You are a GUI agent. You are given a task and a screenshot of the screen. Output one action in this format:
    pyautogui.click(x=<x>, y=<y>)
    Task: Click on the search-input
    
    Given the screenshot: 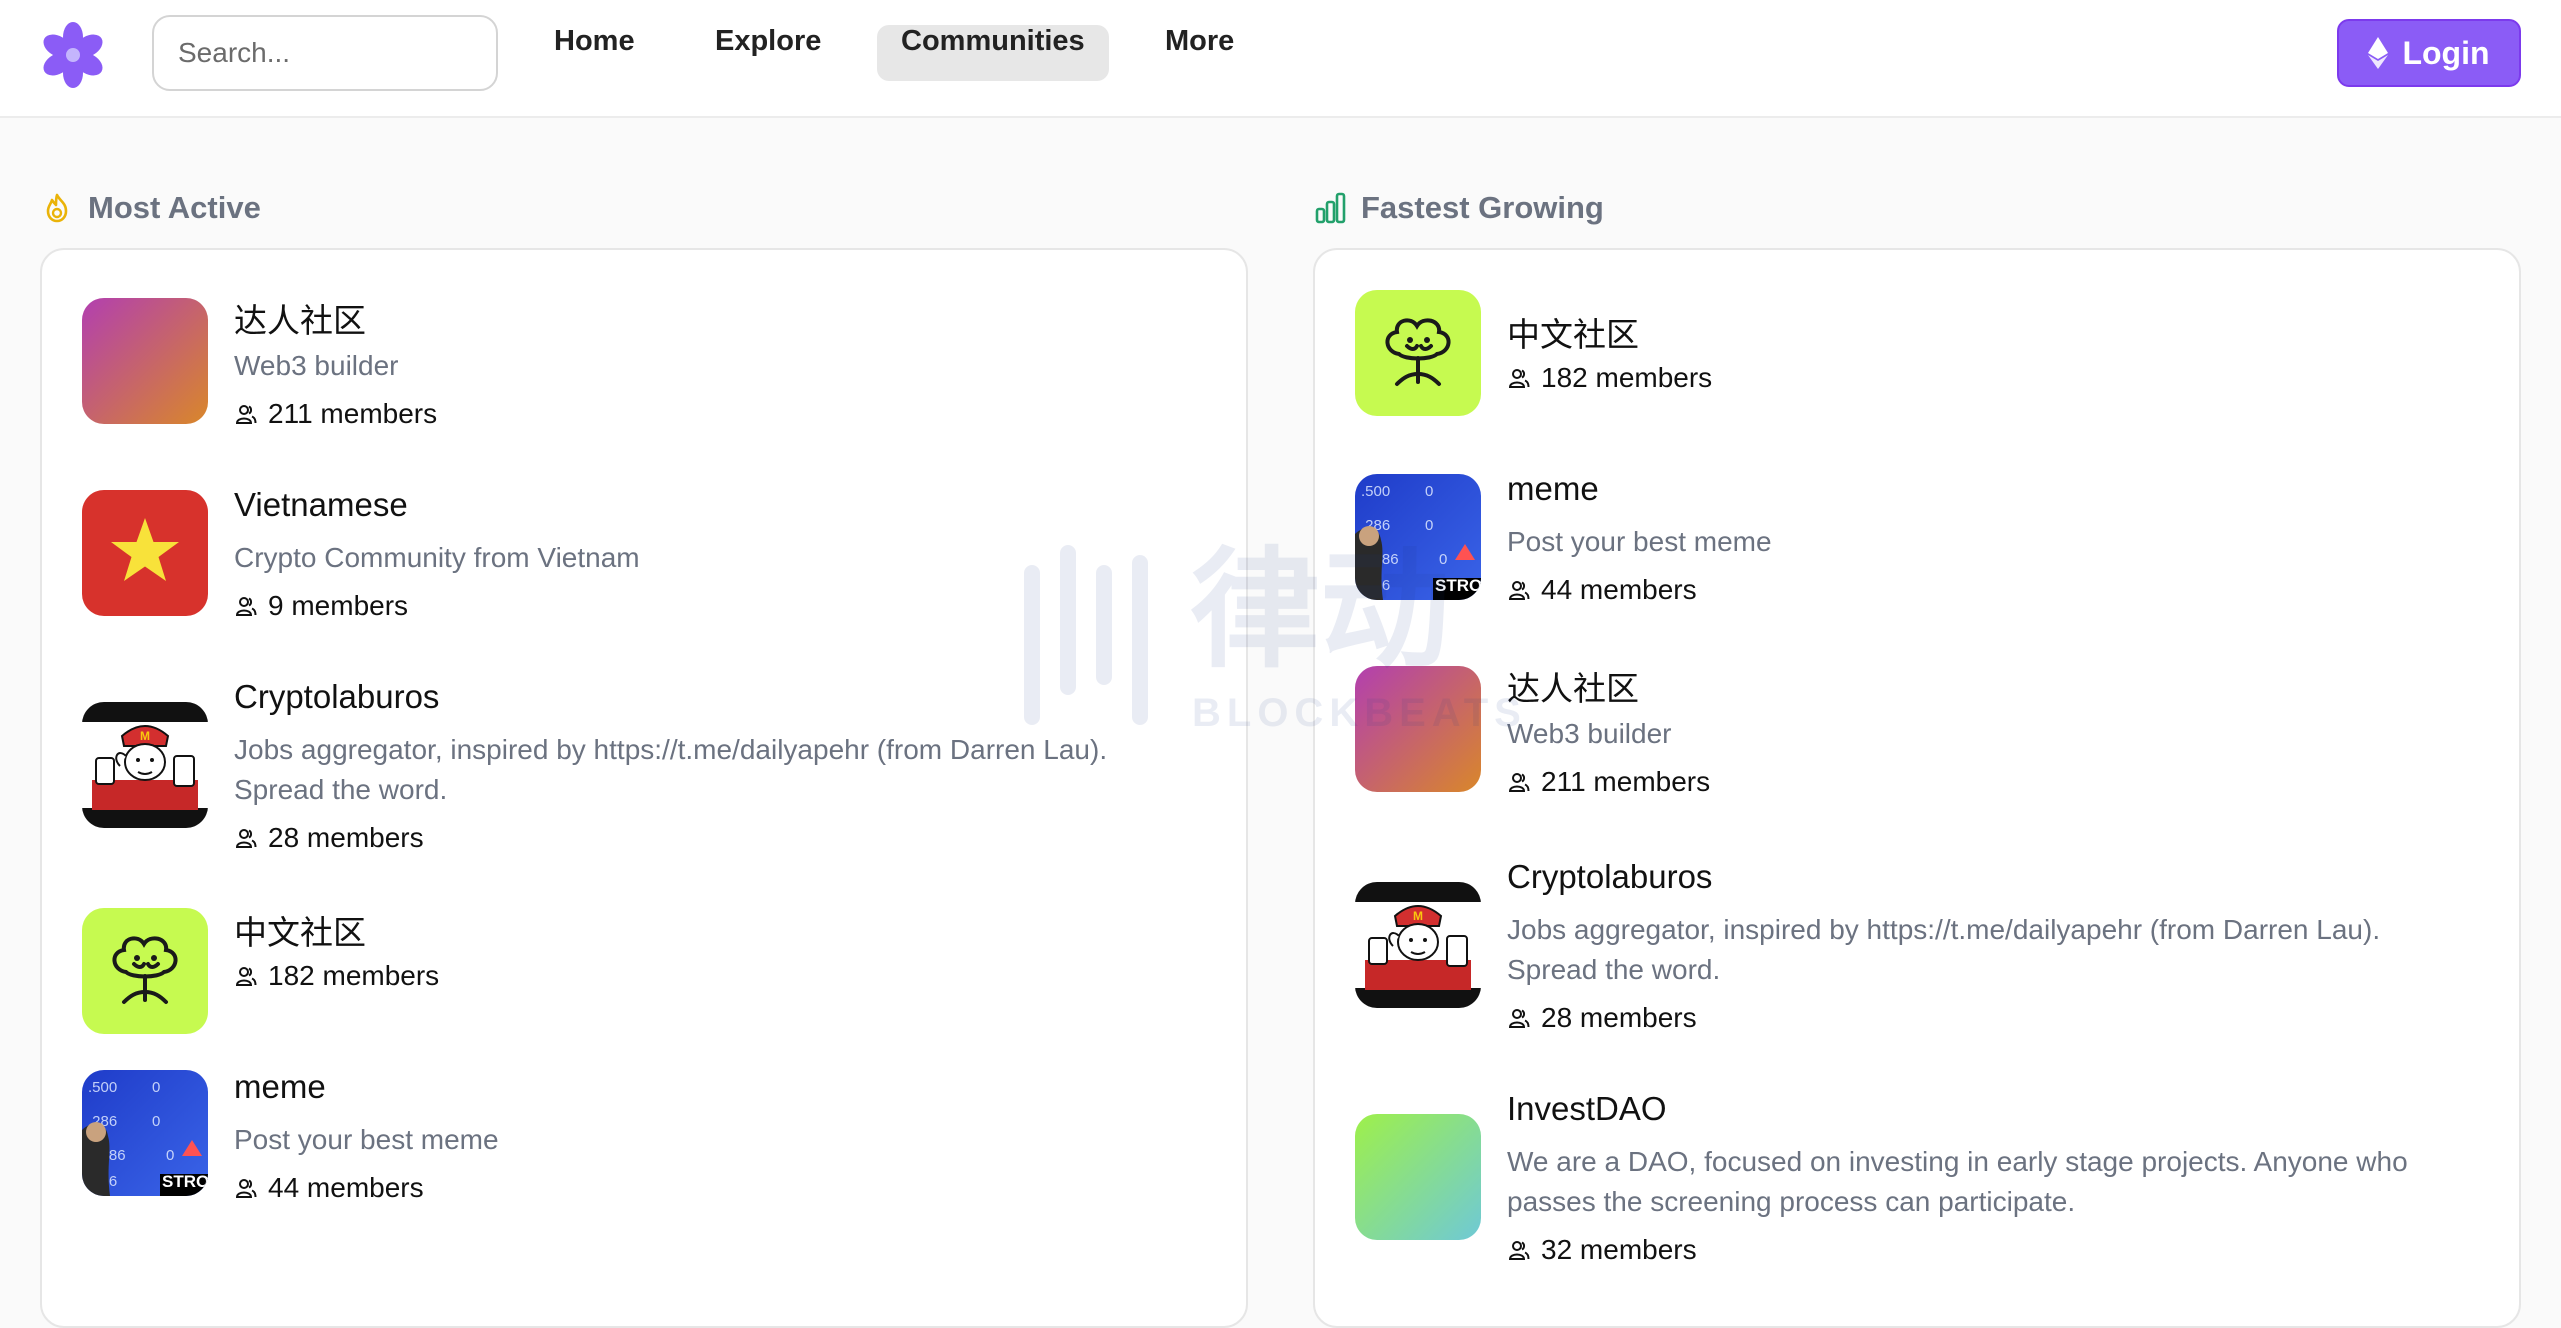 What is the action you would take?
    pyautogui.click(x=325, y=53)
    